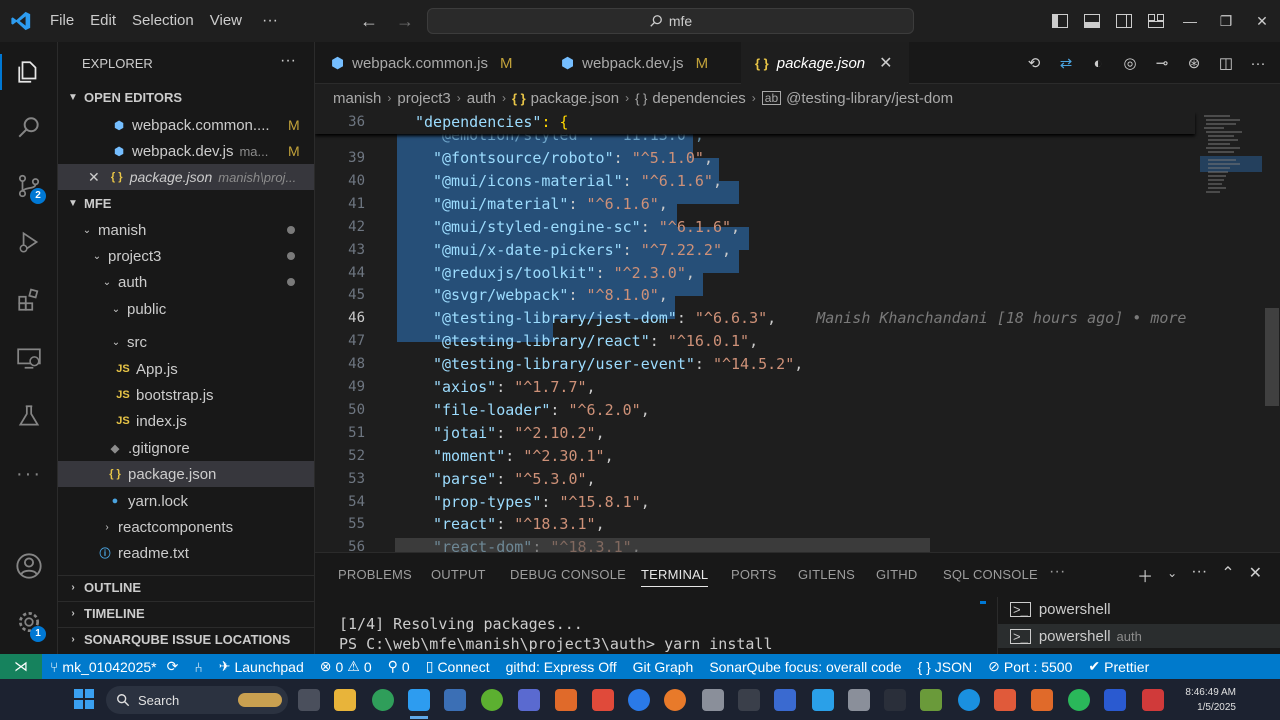 This screenshot has height=720, width=1280. Describe the element at coordinates (1156, 21) in the screenshot. I see `customize-layout-icon` at that location.